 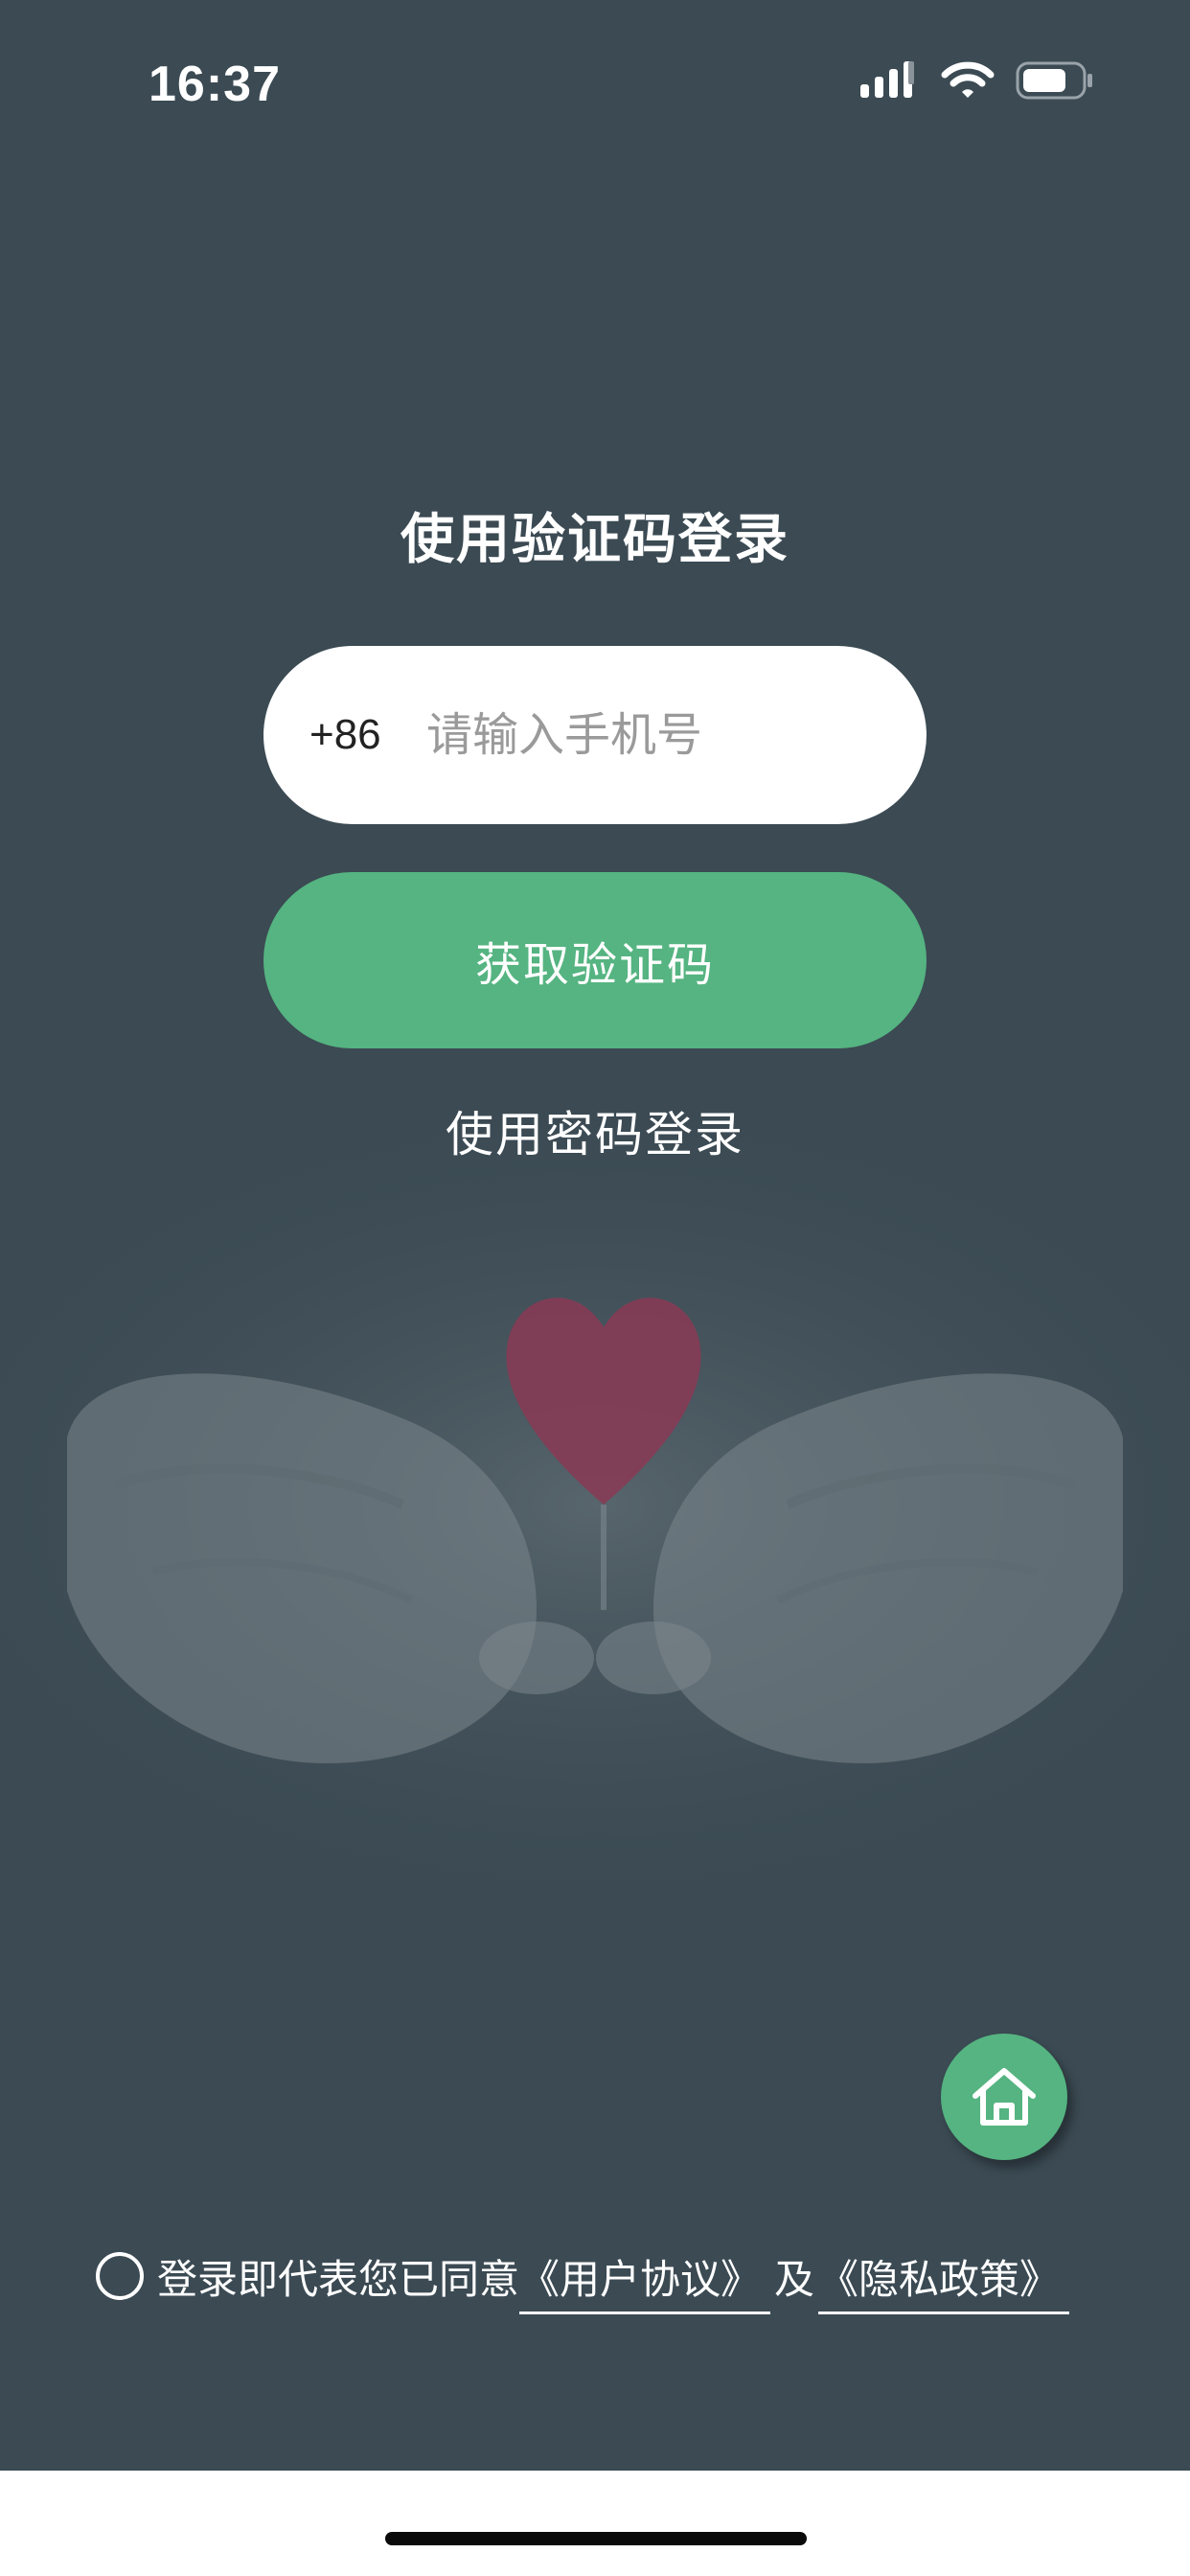 I want to click on get-code-button: 获取验证码, so click(x=595, y=960).